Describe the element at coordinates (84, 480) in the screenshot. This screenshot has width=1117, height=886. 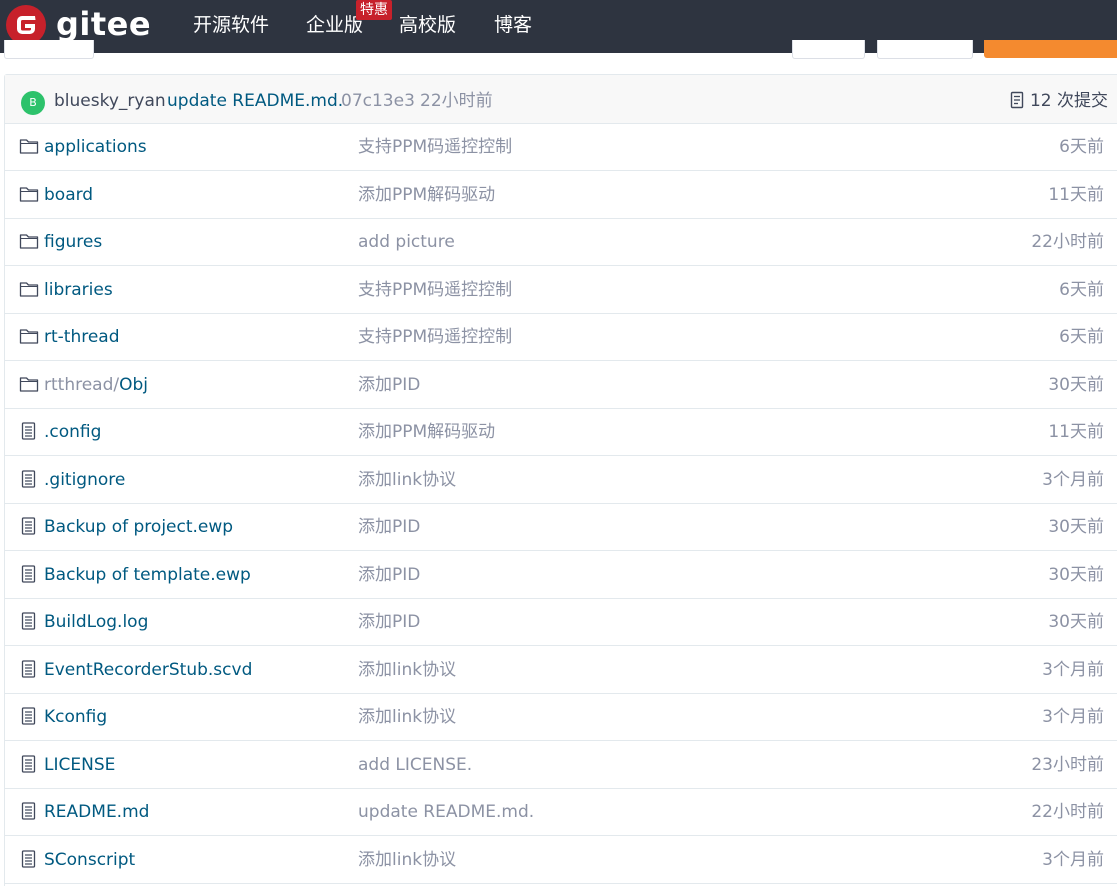
I see `file-name-link: .gitignore` at that location.